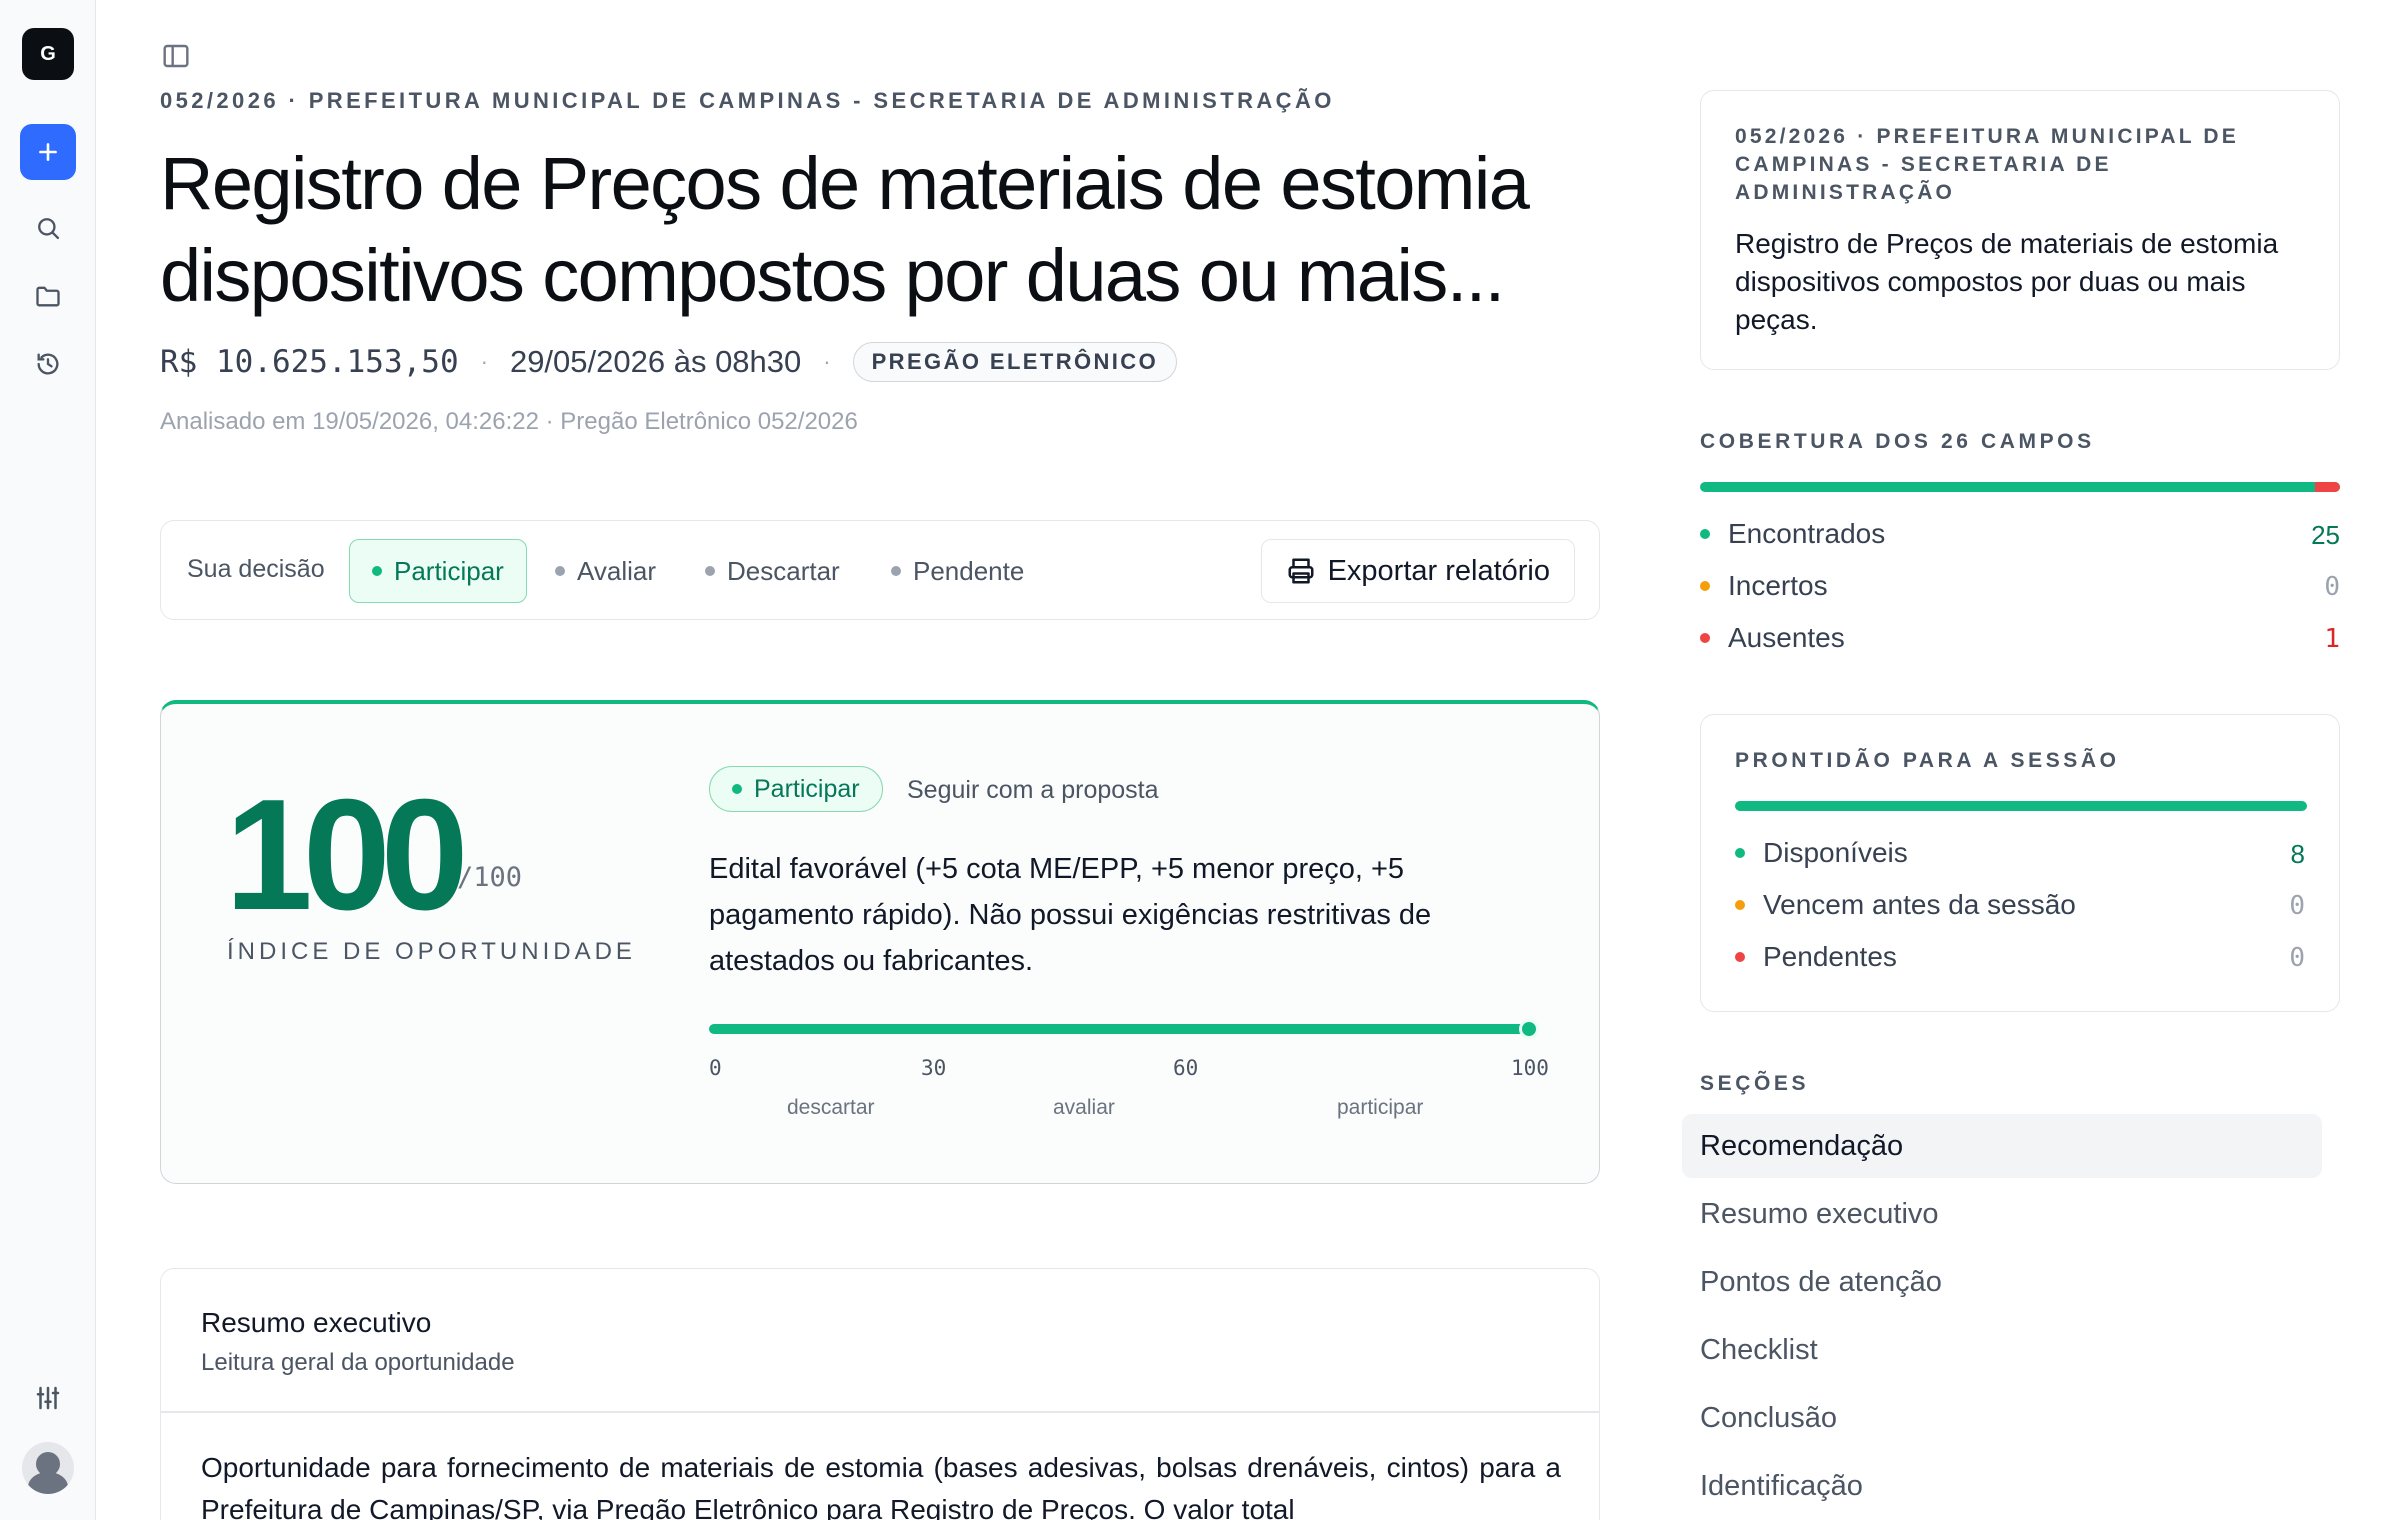 This screenshot has width=2400, height=1520. Describe the element at coordinates (1835, 852) in the screenshot. I see `stat-label: Disponíveis` at that location.